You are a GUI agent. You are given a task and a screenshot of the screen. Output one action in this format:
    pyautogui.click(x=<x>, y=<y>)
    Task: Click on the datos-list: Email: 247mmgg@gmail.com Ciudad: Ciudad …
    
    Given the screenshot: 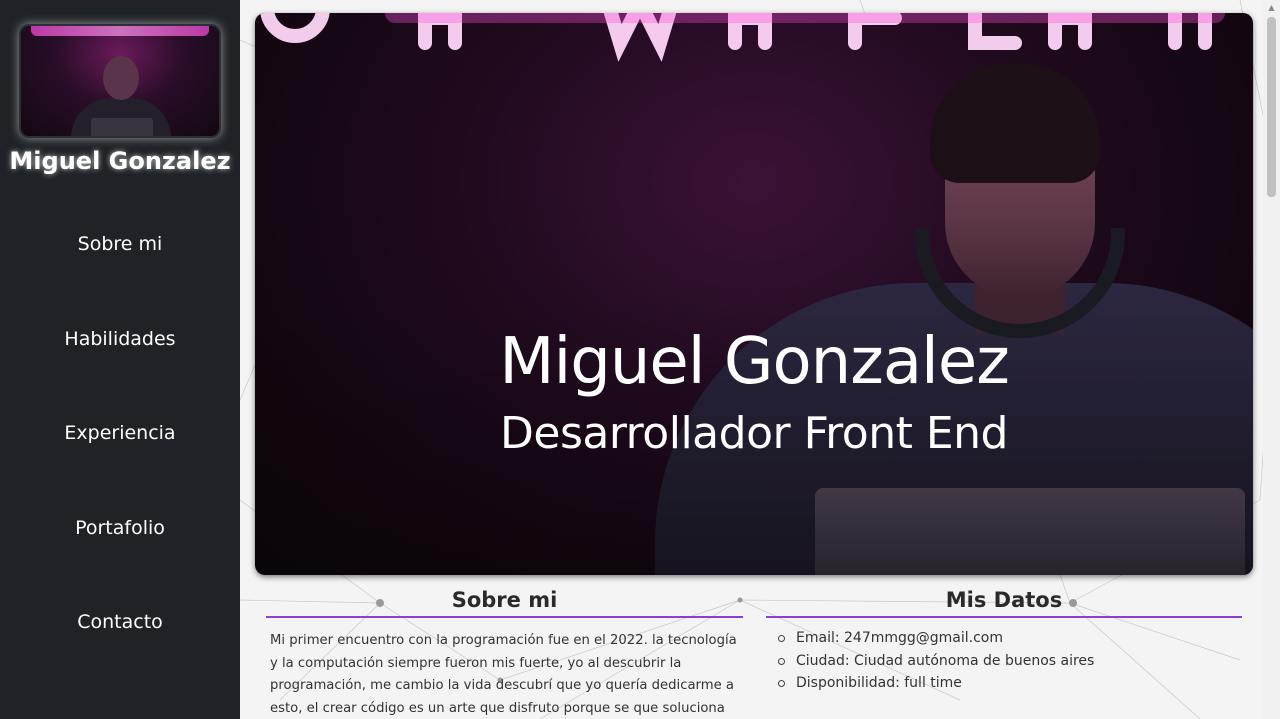 What is the action you would take?
    pyautogui.click(x=1004, y=661)
    